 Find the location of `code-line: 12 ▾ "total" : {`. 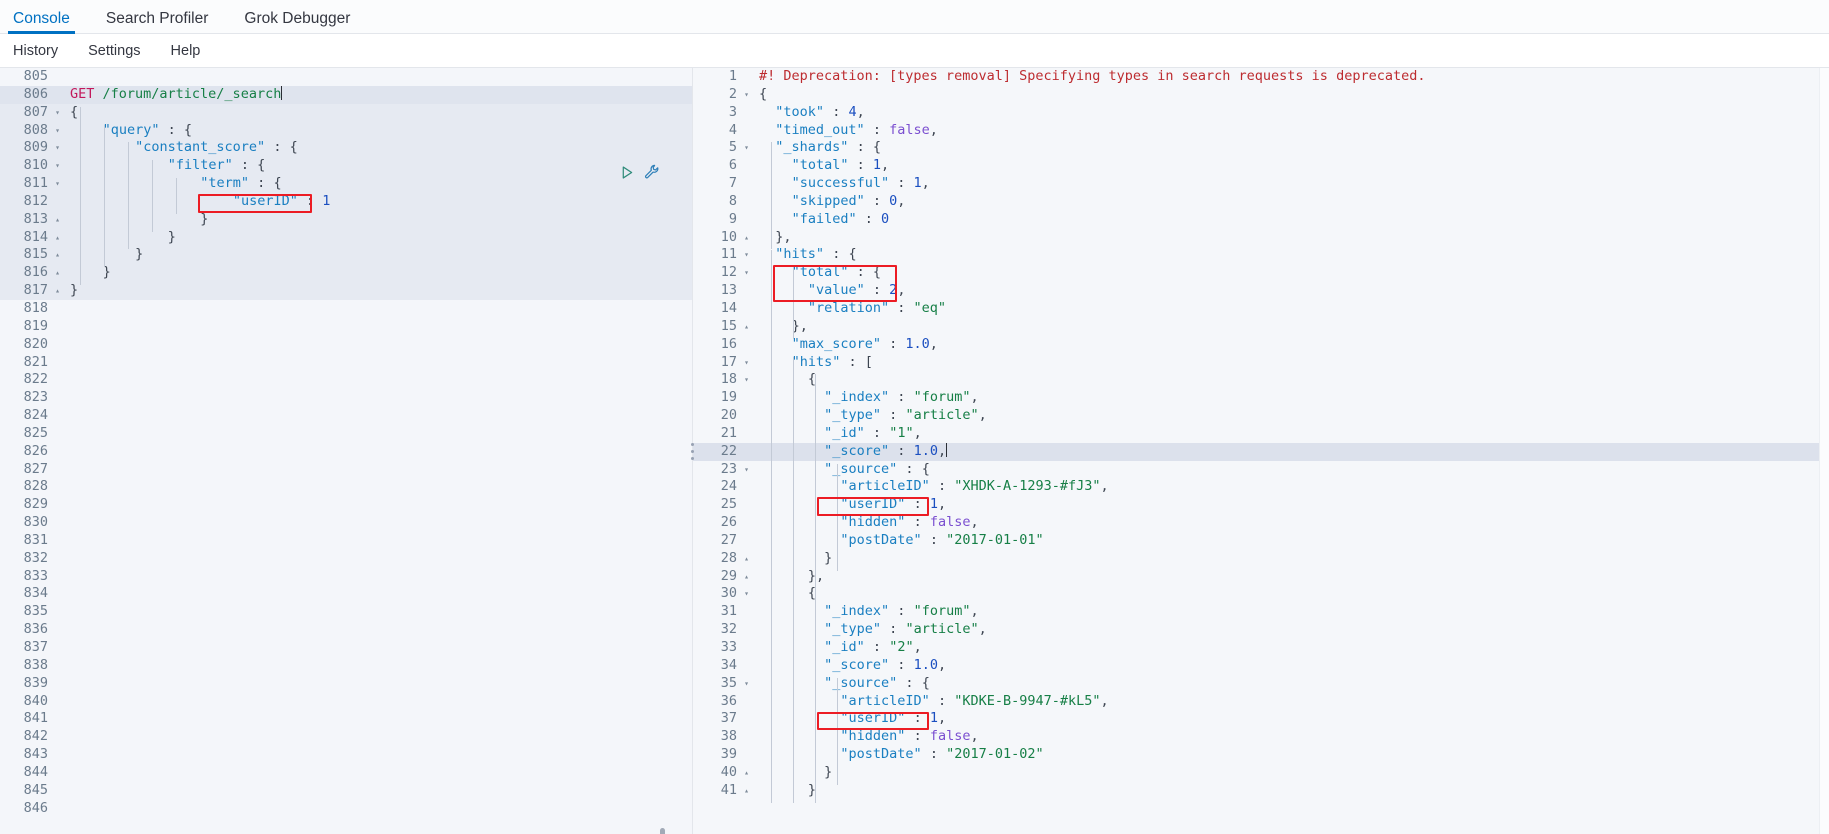

code-line: 12 ▾ "total" : { is located at coordinates (1261, 273).